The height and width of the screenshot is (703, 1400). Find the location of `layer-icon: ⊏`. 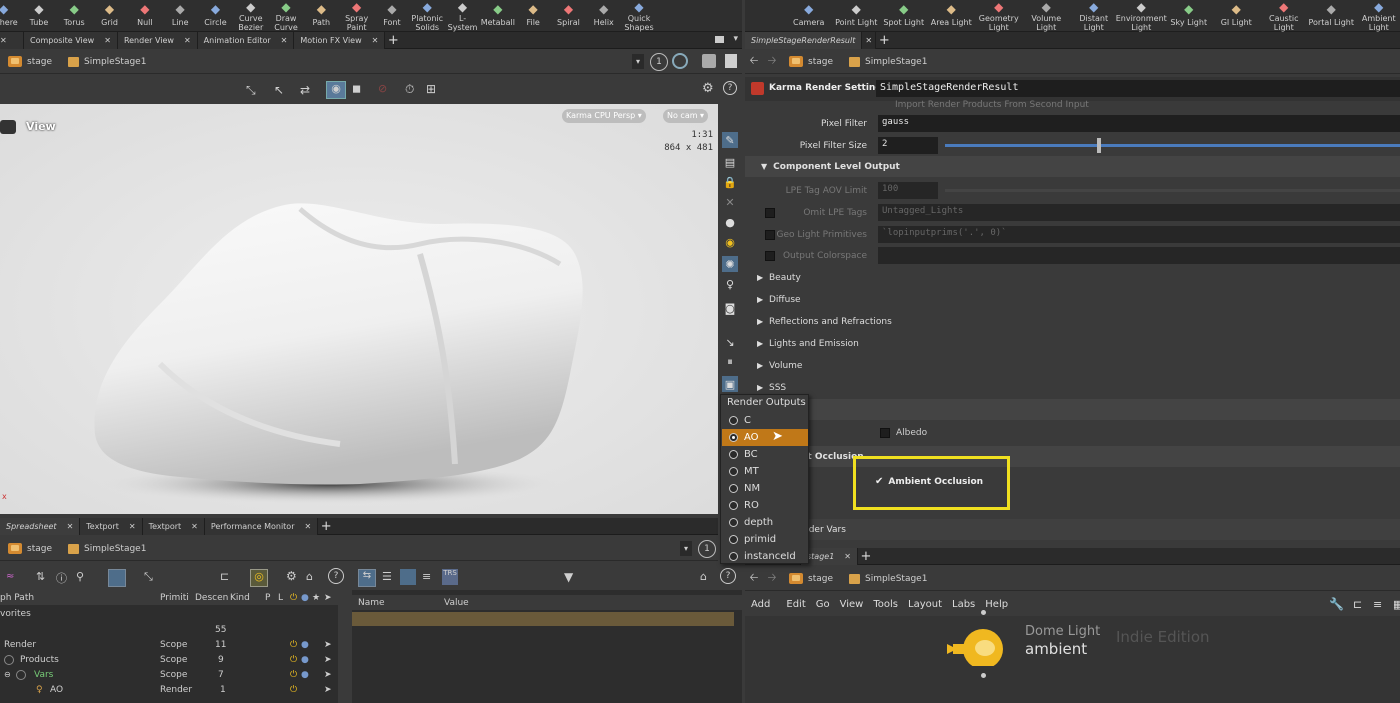

layer-icon: ⊏ is located at coordinates (224, 576).